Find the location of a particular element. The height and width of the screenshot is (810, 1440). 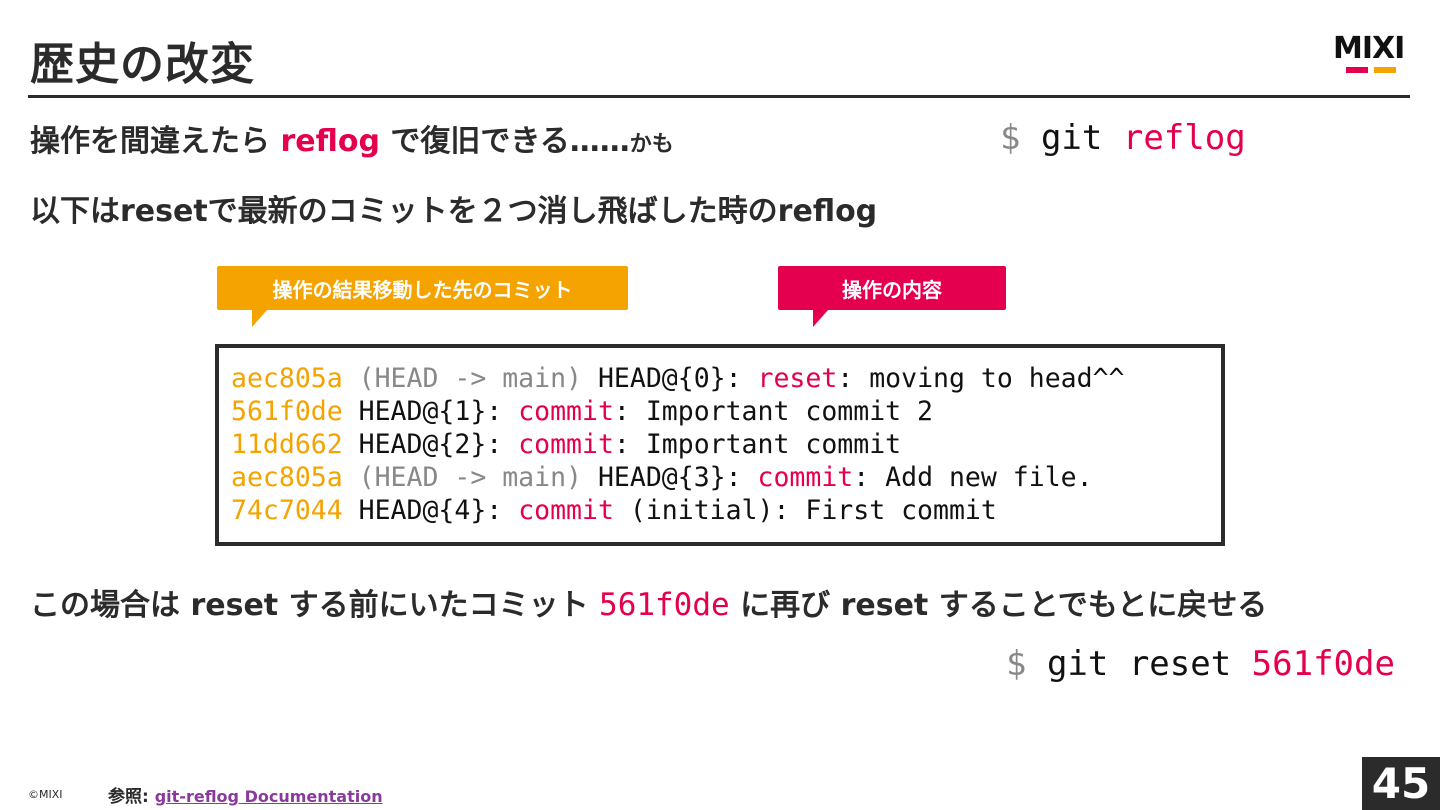

head-ref: HEAD@{1}: is located at coordinates (430, 411).